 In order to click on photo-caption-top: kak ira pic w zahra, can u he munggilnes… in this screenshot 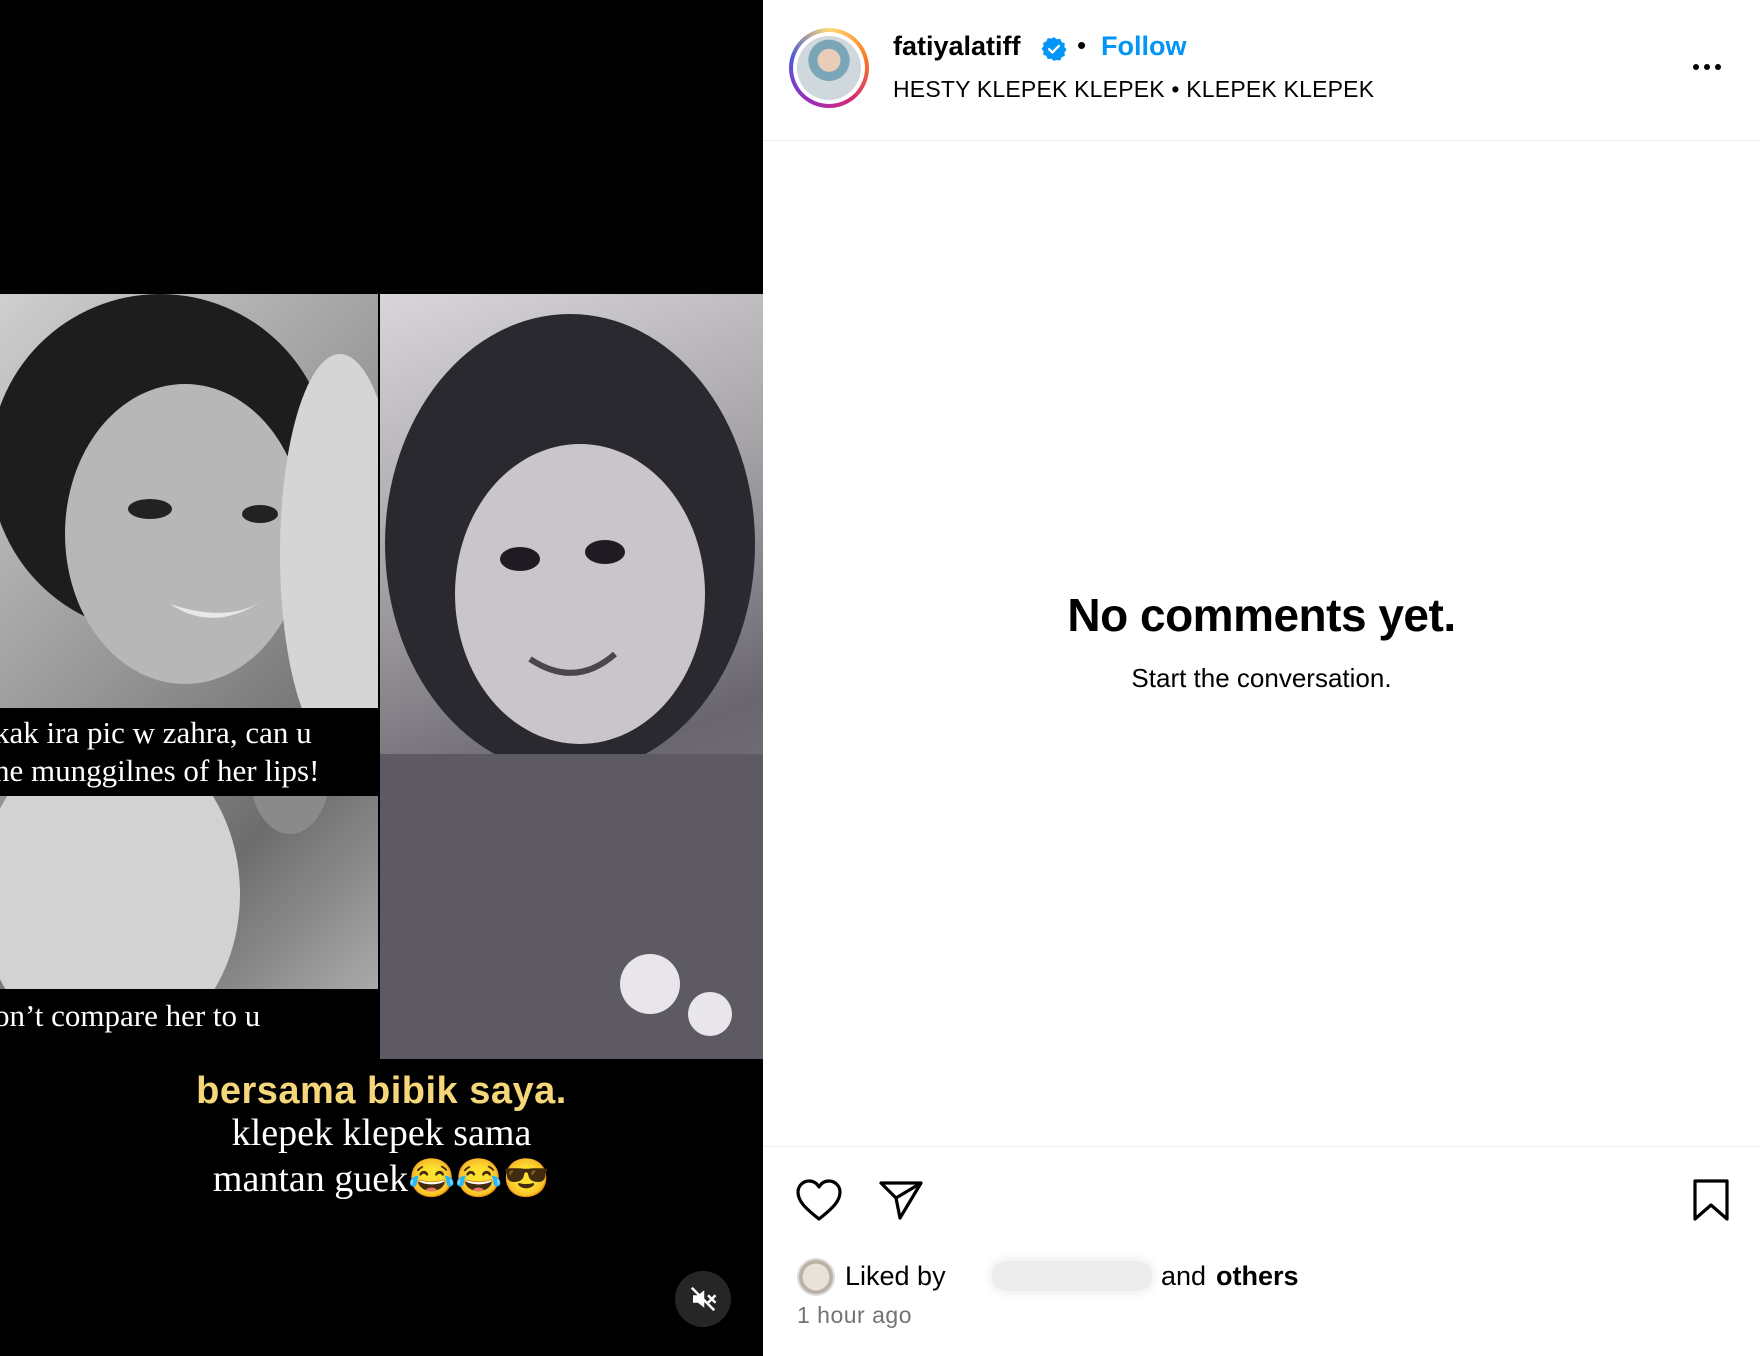, I will do `click(189, 752)`.